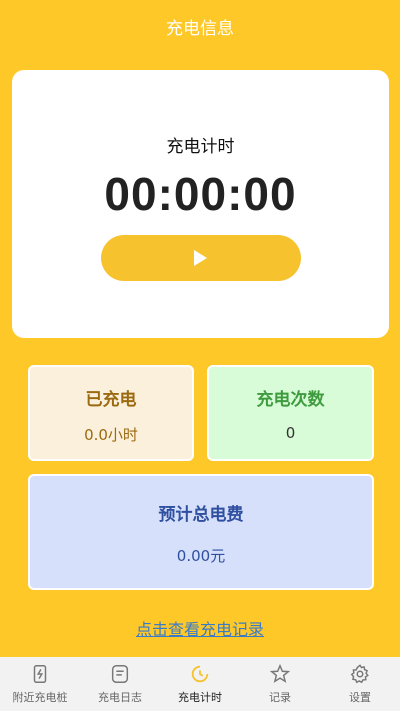  I want to click on charge-count-title: 充电次数, so click(290, 400).